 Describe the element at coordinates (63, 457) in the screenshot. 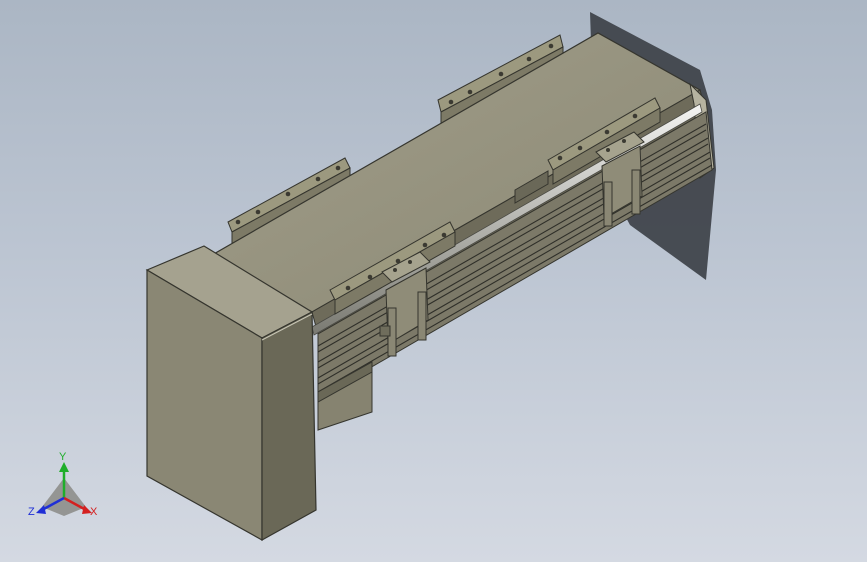

I see `y-axis-label: Y` at that location.